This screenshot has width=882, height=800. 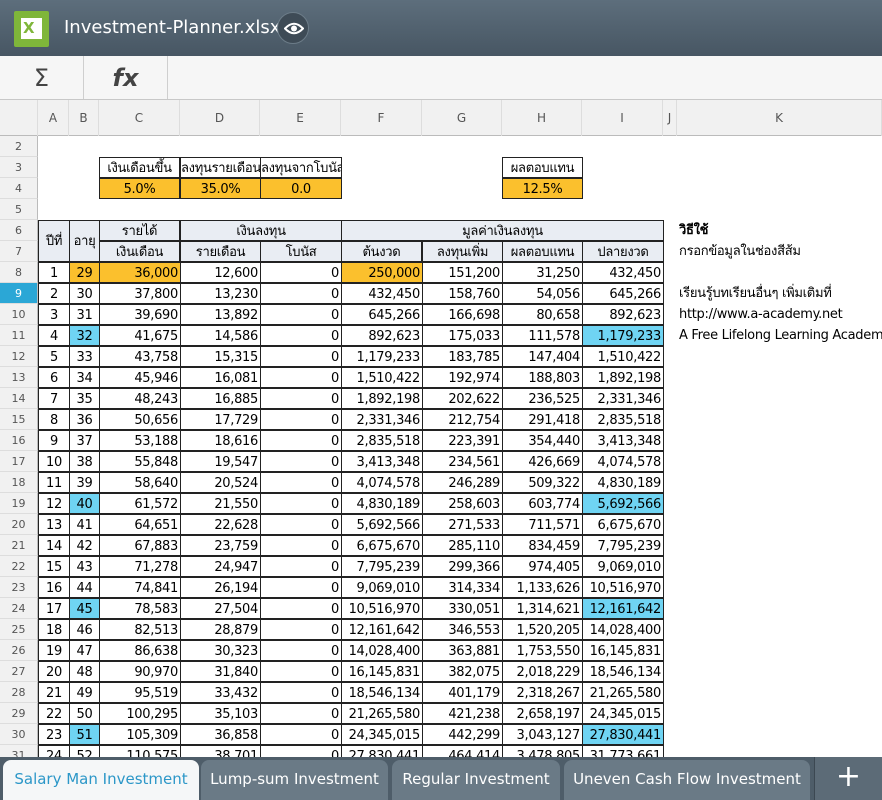 What do you see at coordinates (542, 734) in the screenshot?
I see `table-cell-ret: 3,043,127` at bounding box center [542, 734].